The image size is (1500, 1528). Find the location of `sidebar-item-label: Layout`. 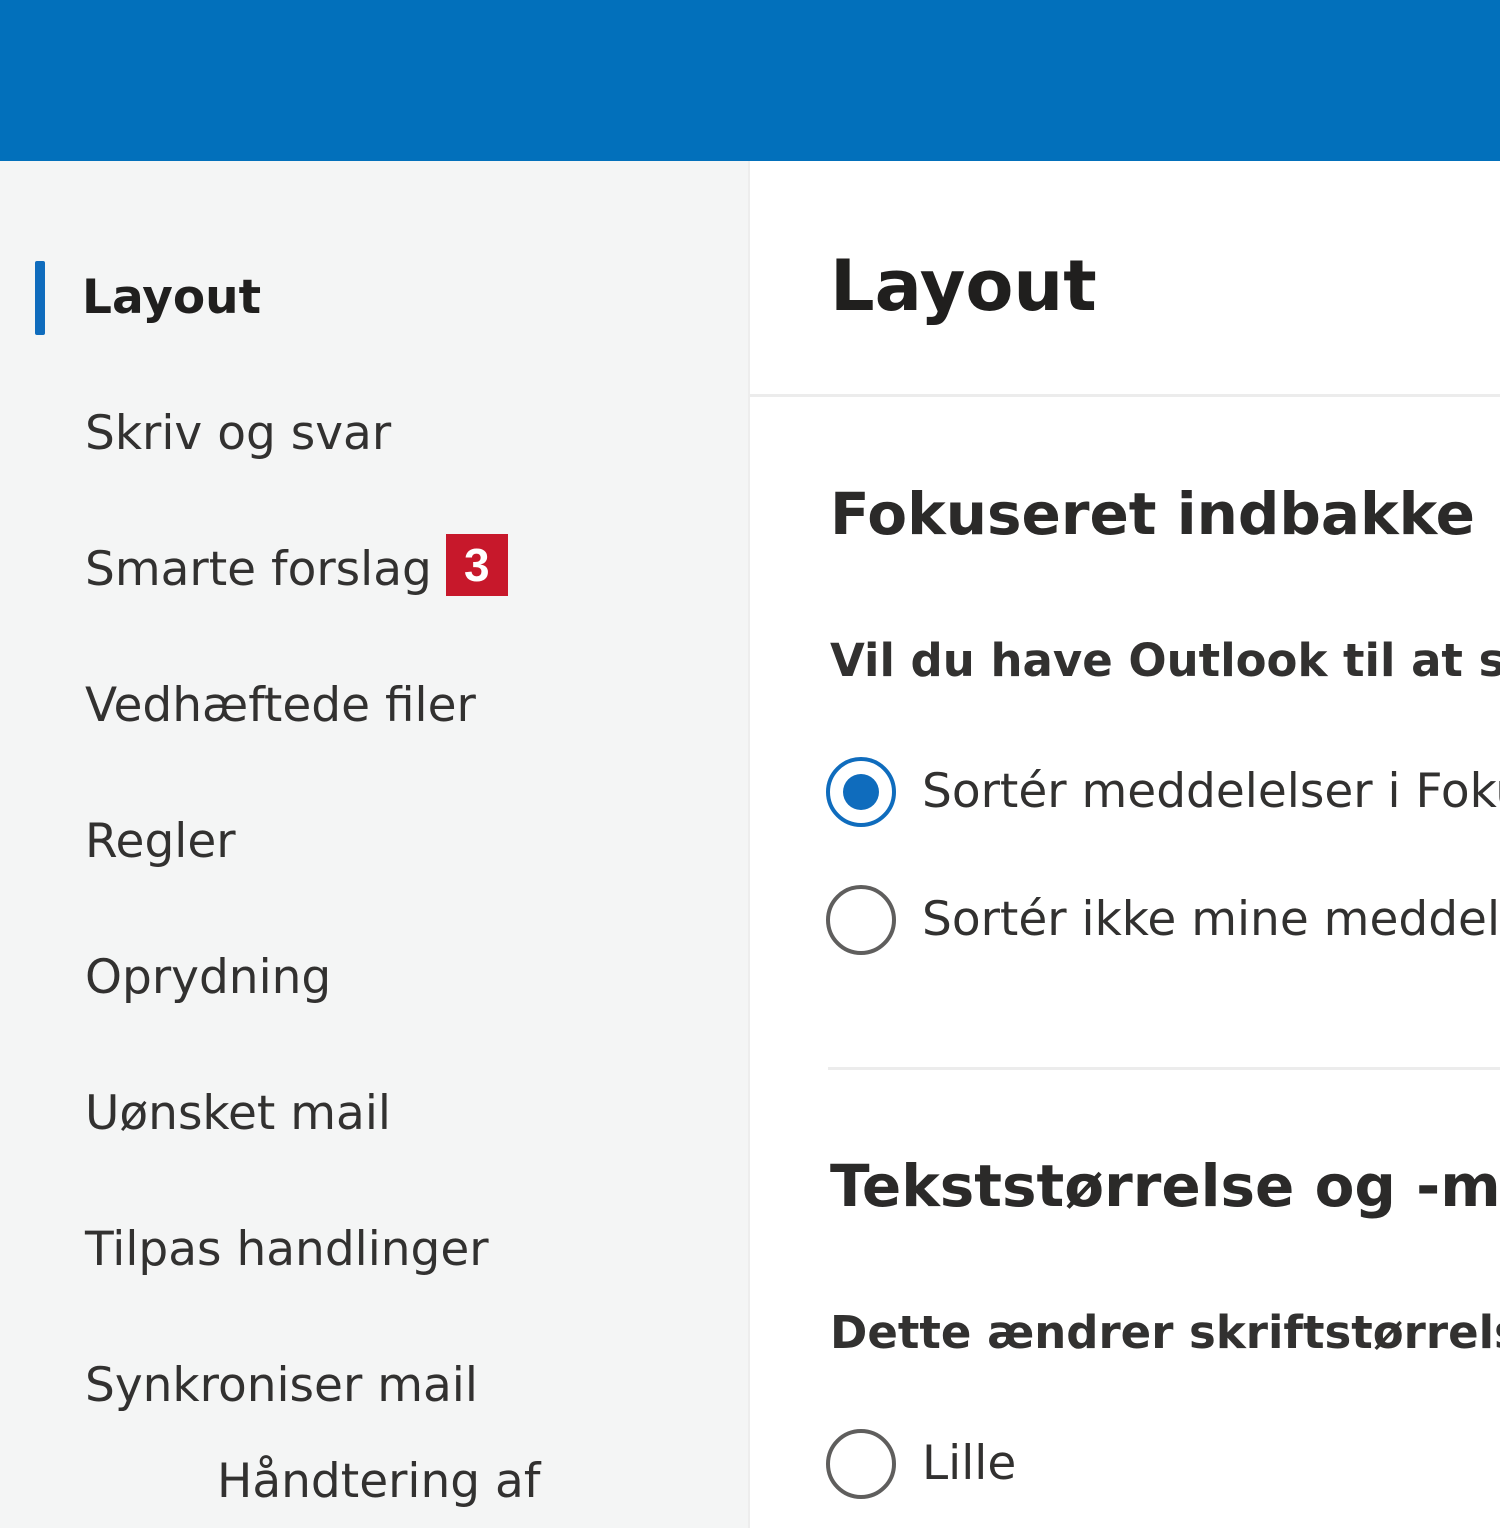

sidebar-item-label: Layout is located at coordinates (172, 297).